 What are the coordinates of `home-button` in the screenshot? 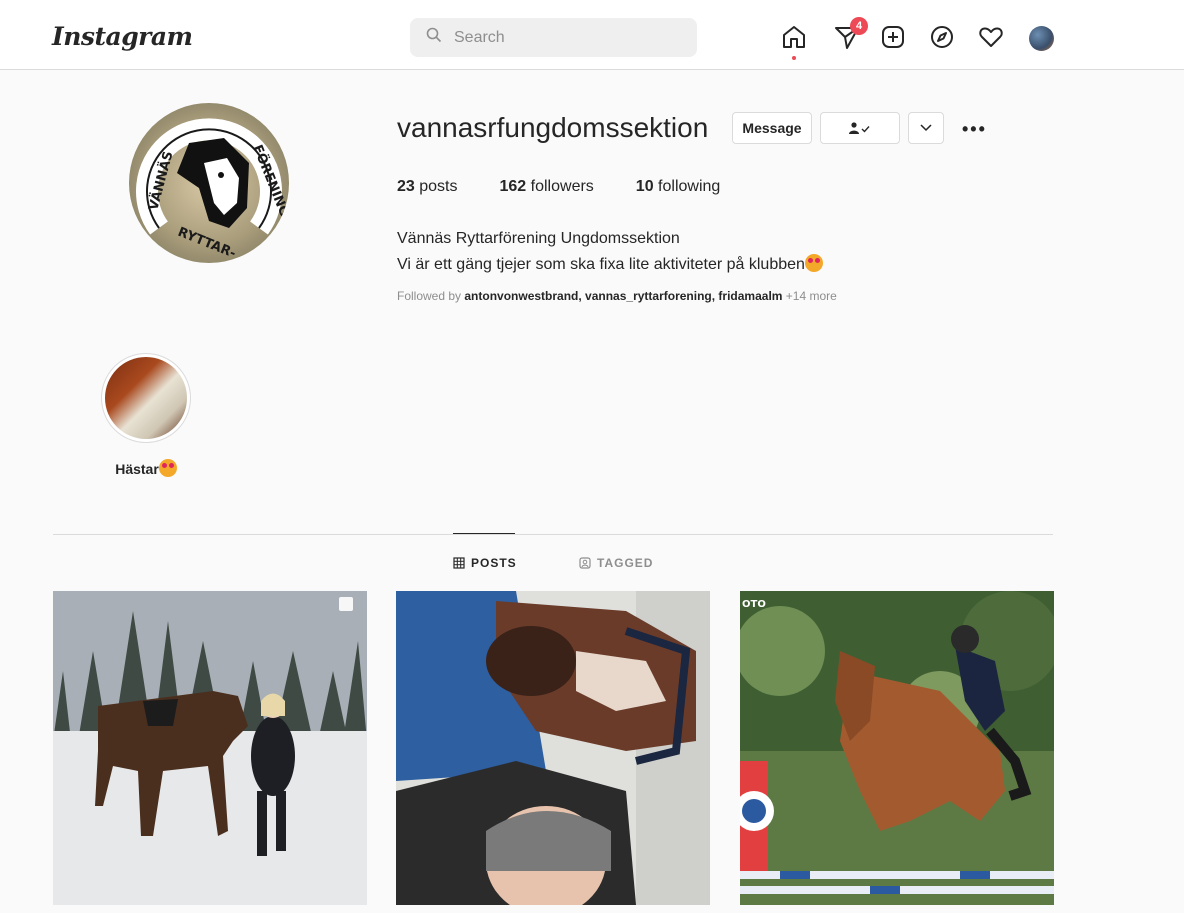 It's located at (794, 42).